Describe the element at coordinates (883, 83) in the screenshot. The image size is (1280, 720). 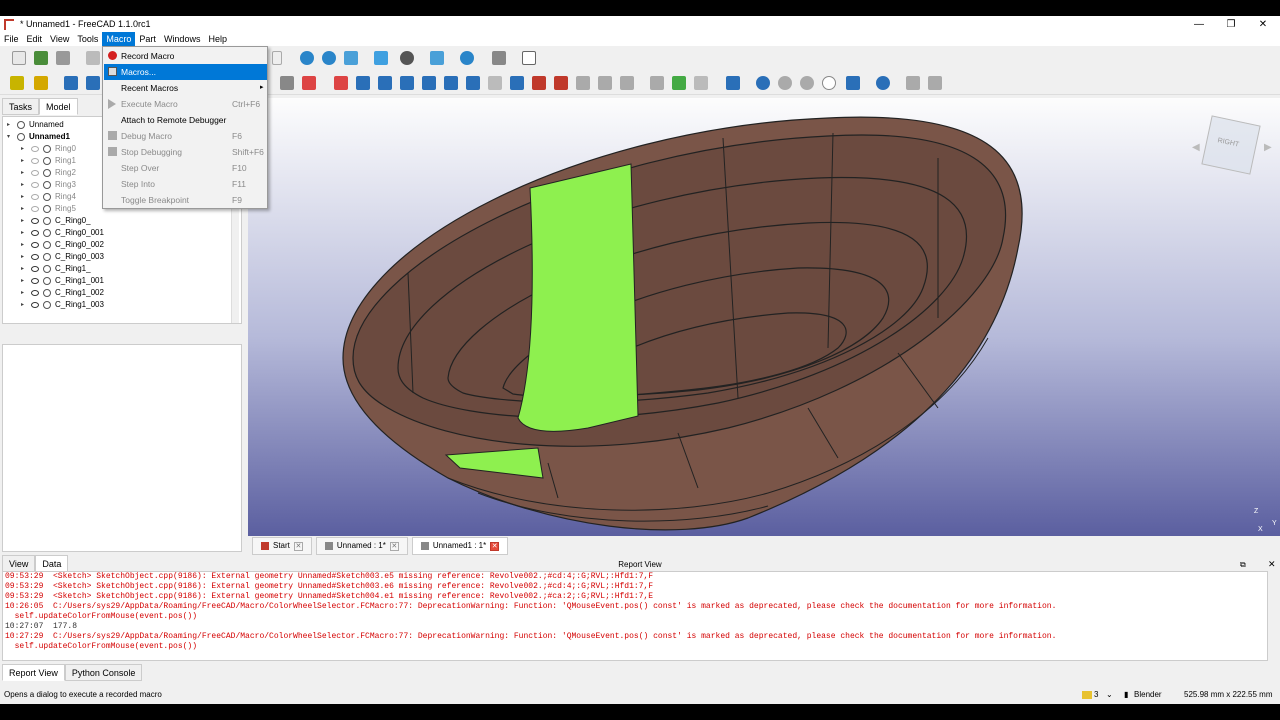
I see `splitting-icon` at that location.